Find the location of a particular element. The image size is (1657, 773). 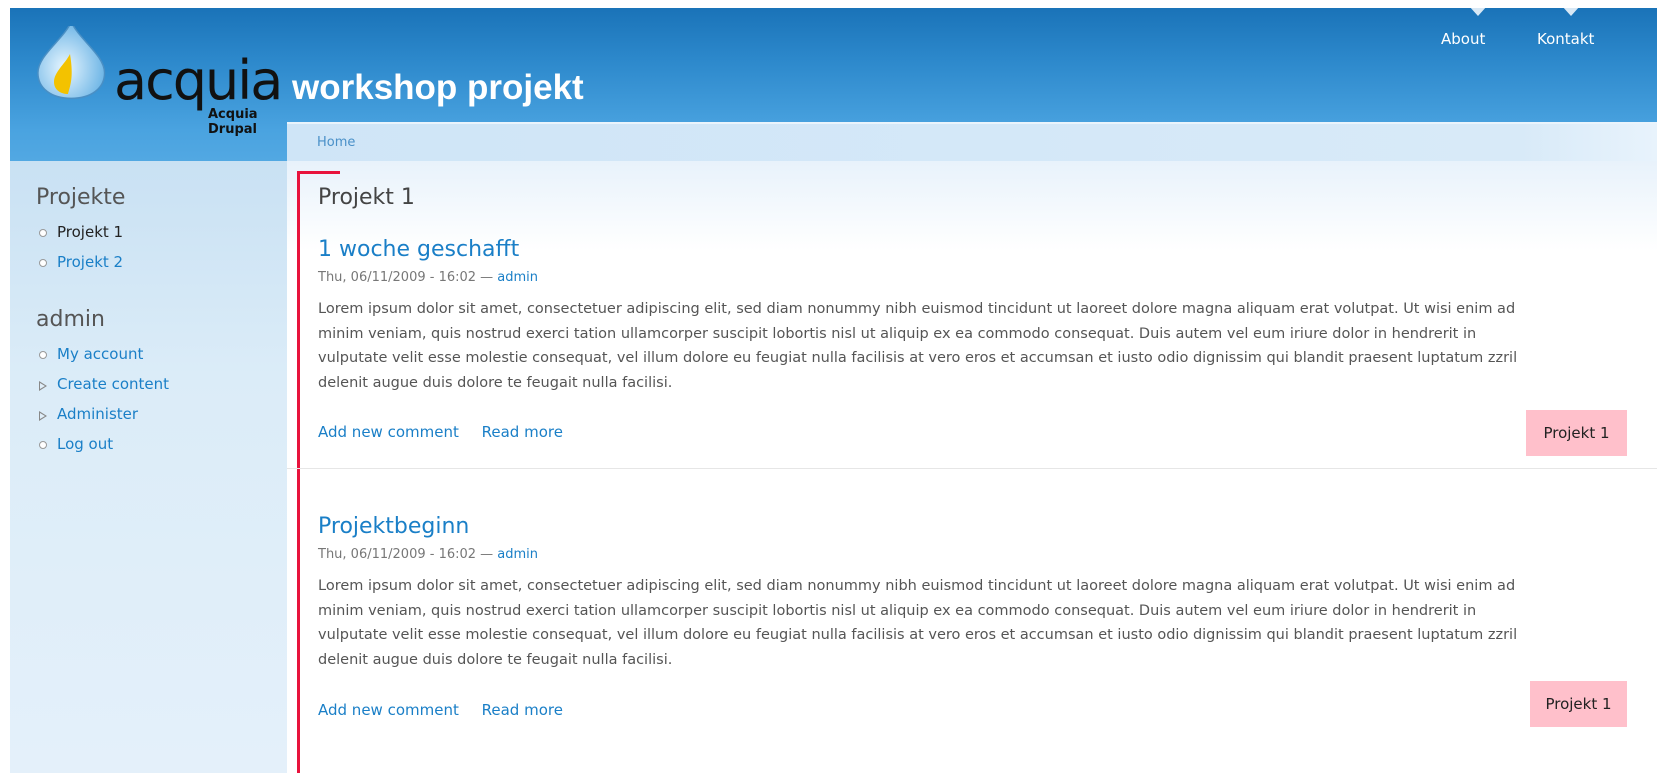

site-logo: acquia Acquia Drupal is located at coordinates (164, 81).